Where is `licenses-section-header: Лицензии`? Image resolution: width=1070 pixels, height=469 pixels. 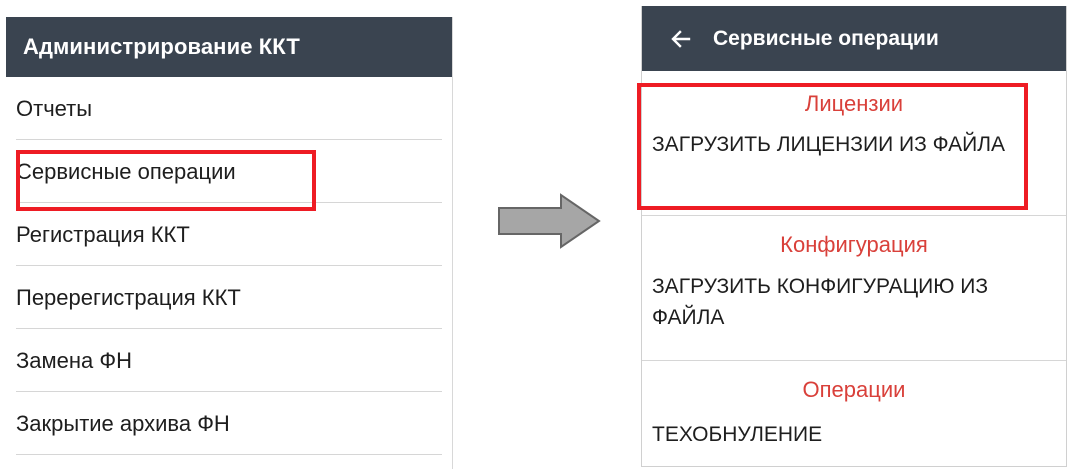
licenses-section-header: Лицензии is located at coordinates (854, 103).